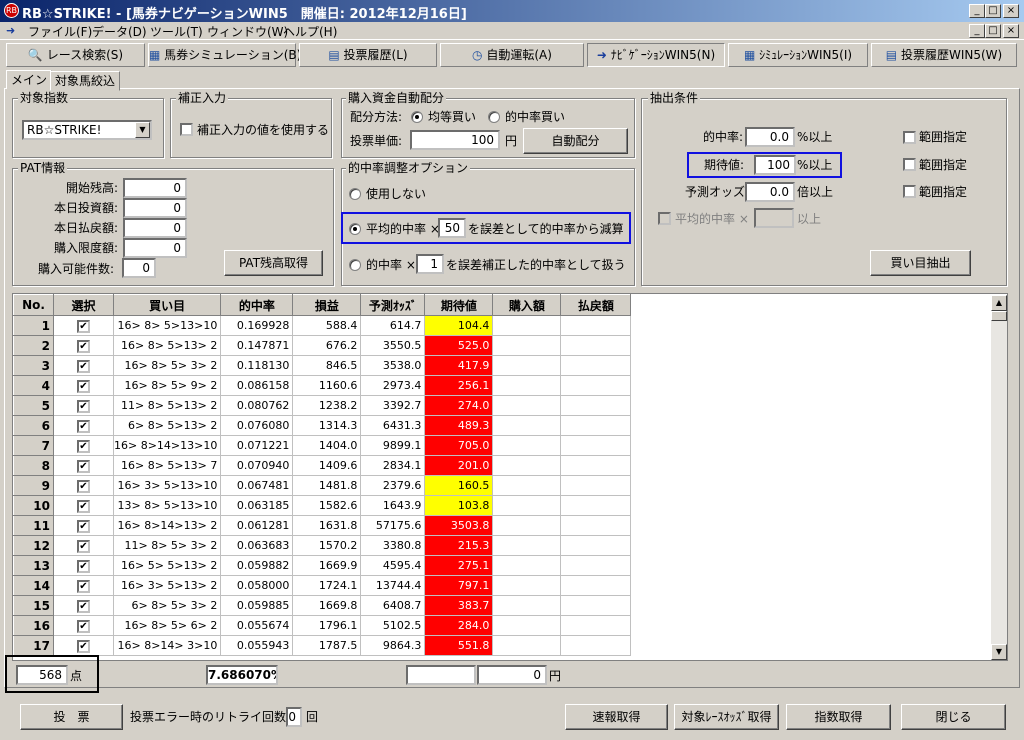  What do you see at coordinates (430, 264) in the screenshot?
I see `adjust-hit-input: 1` at bounding box center [430, 264].